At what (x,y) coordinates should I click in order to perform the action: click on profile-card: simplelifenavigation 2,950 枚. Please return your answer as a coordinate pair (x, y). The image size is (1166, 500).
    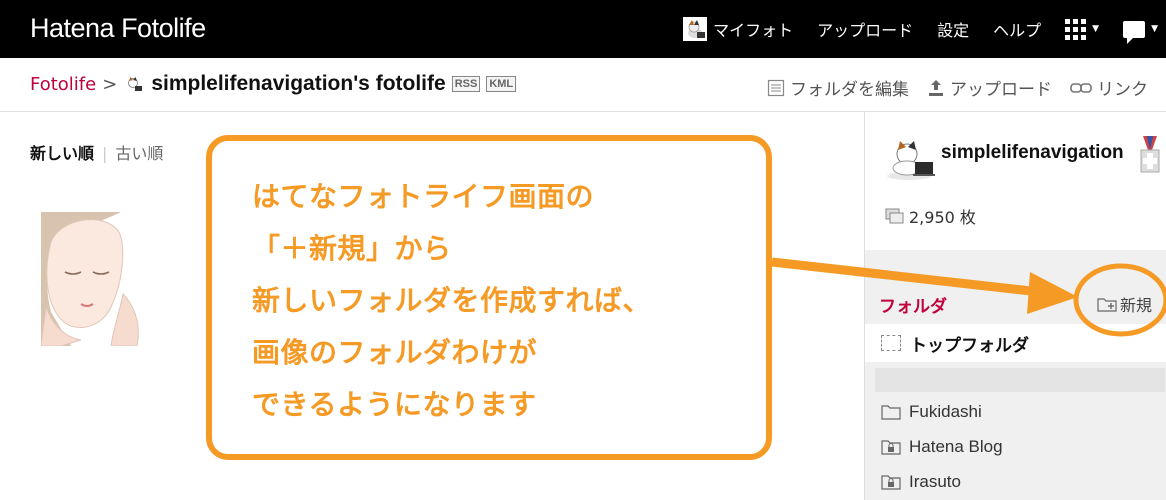
    Looking at the image, I should click on (1015, 181).